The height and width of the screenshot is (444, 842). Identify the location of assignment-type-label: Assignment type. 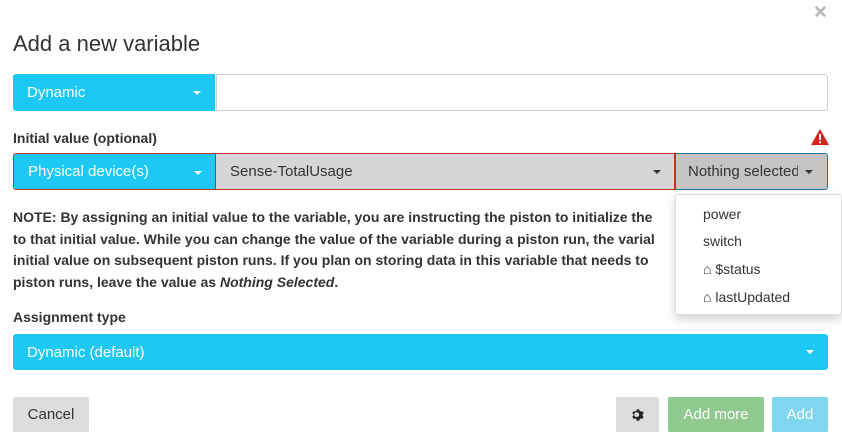
(69, 317).